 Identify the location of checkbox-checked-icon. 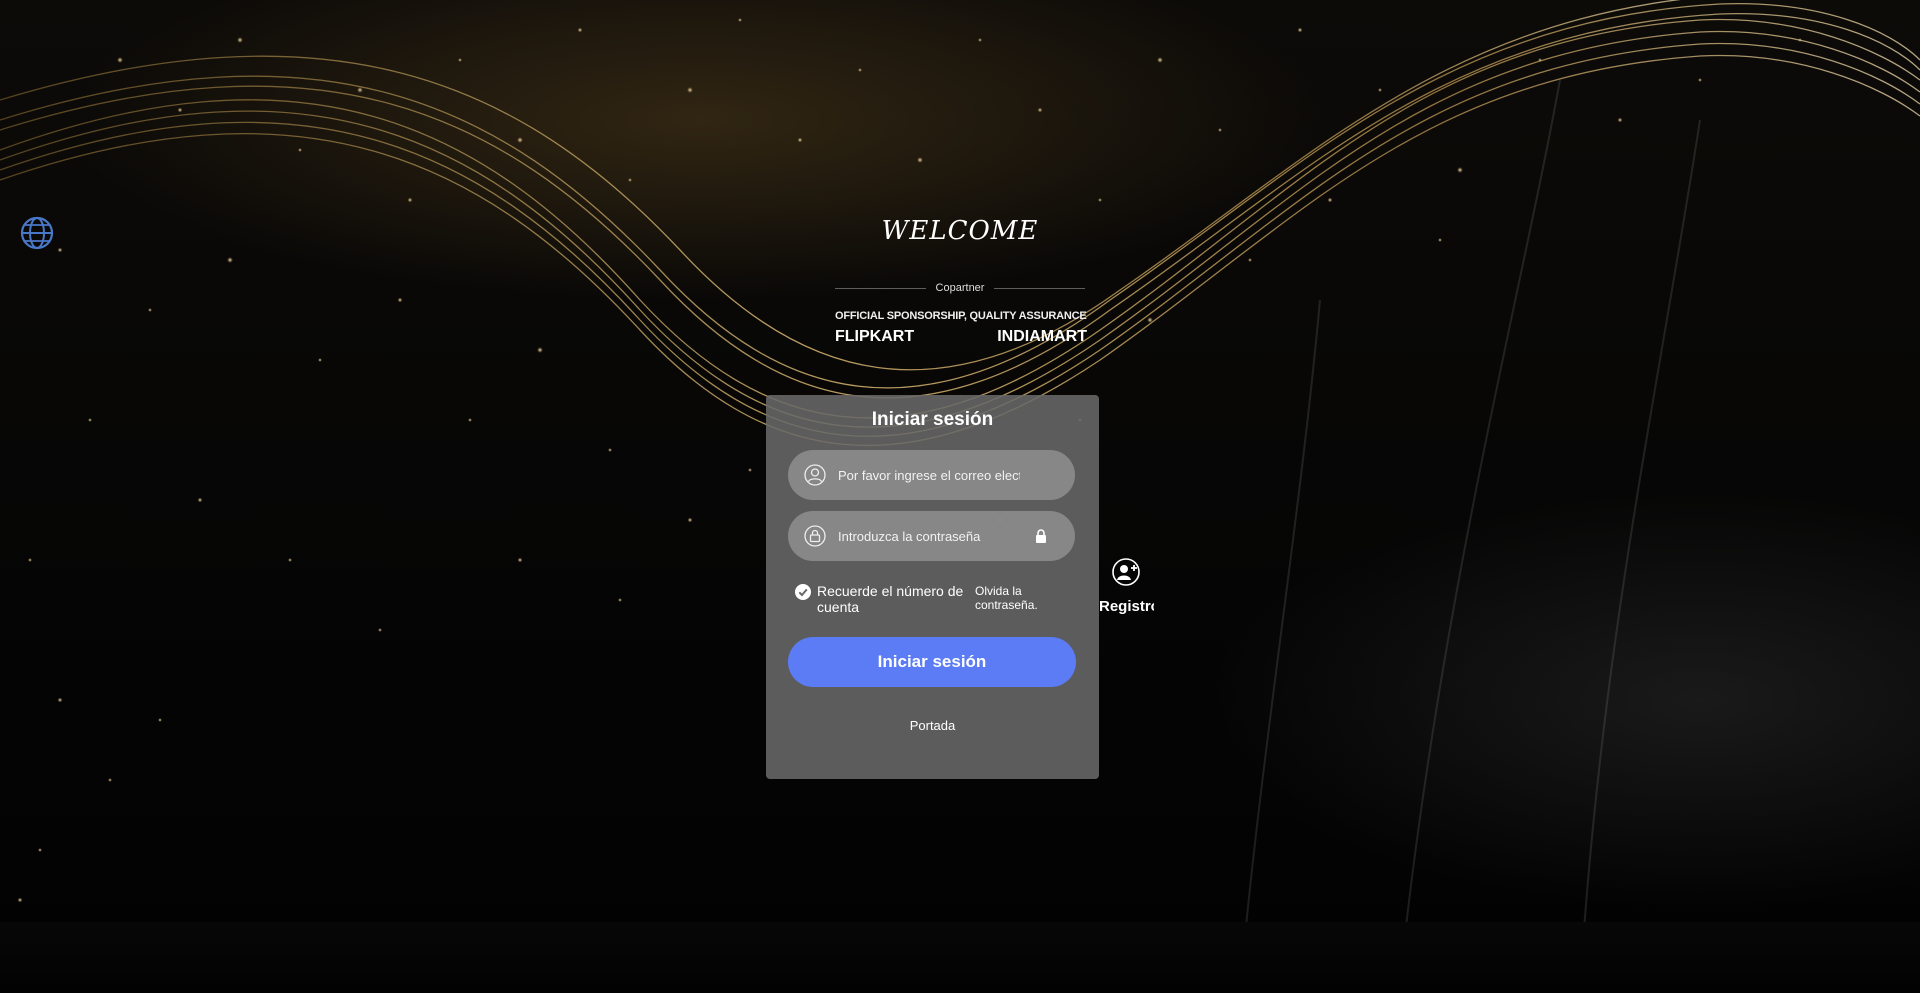
(803, 592).